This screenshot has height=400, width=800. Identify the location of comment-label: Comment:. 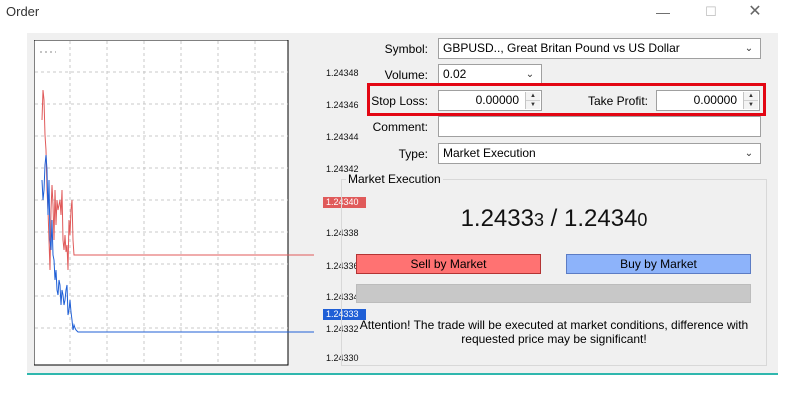
(400, 127).